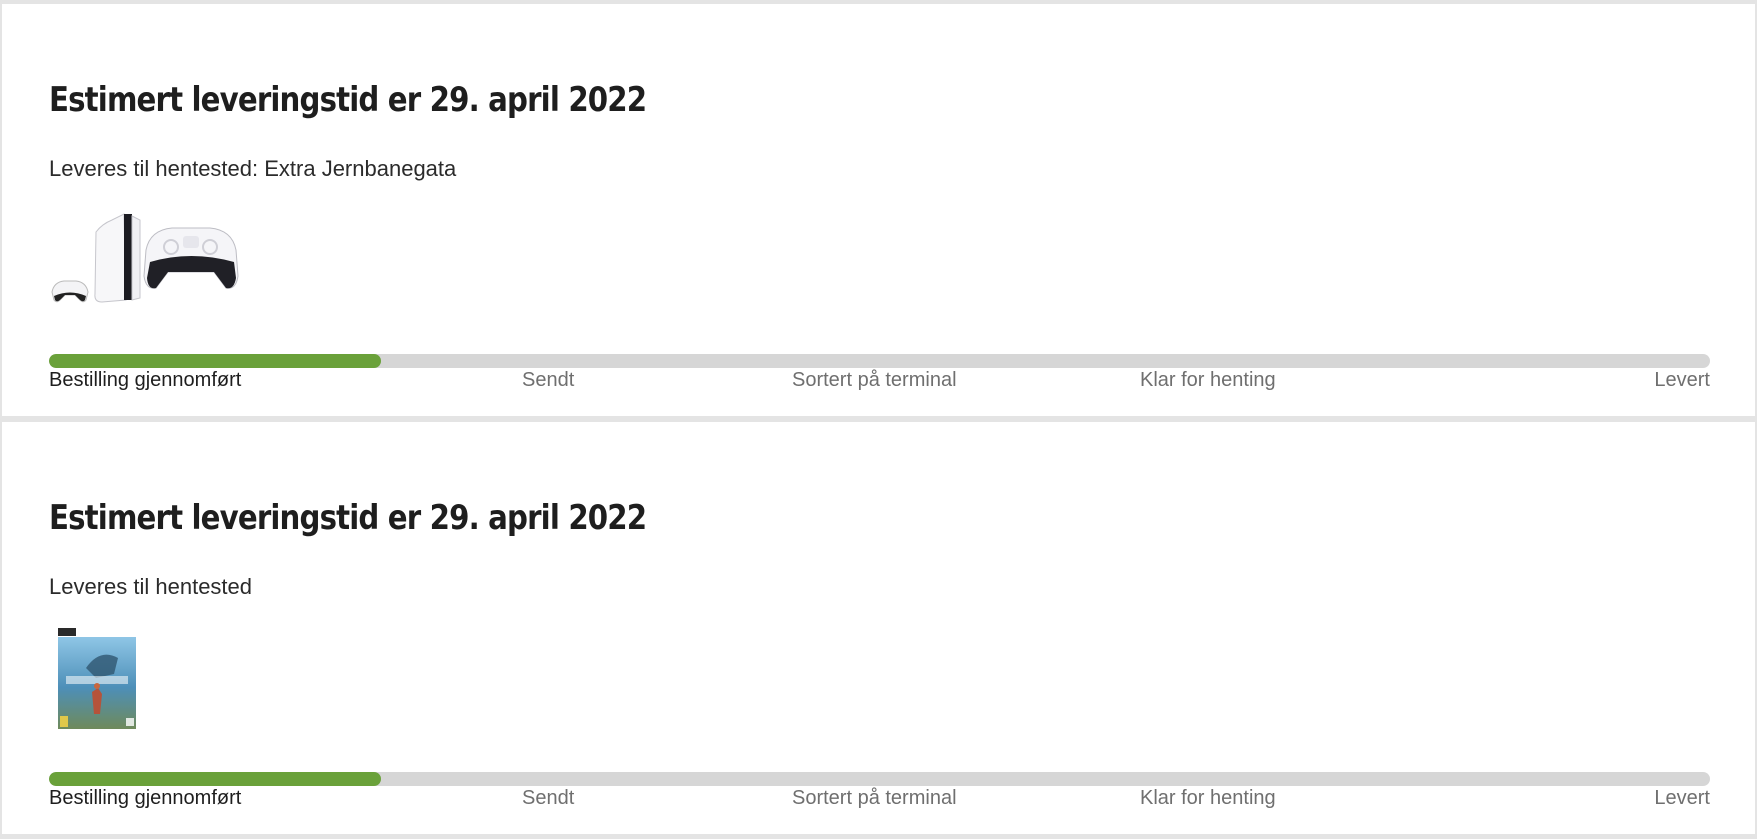 Image resolution: width=1757 pixels, height=839 pixels. Describe the element at coordinates (97, 680) in the screenshot. I see `game-cover-image` at that location.